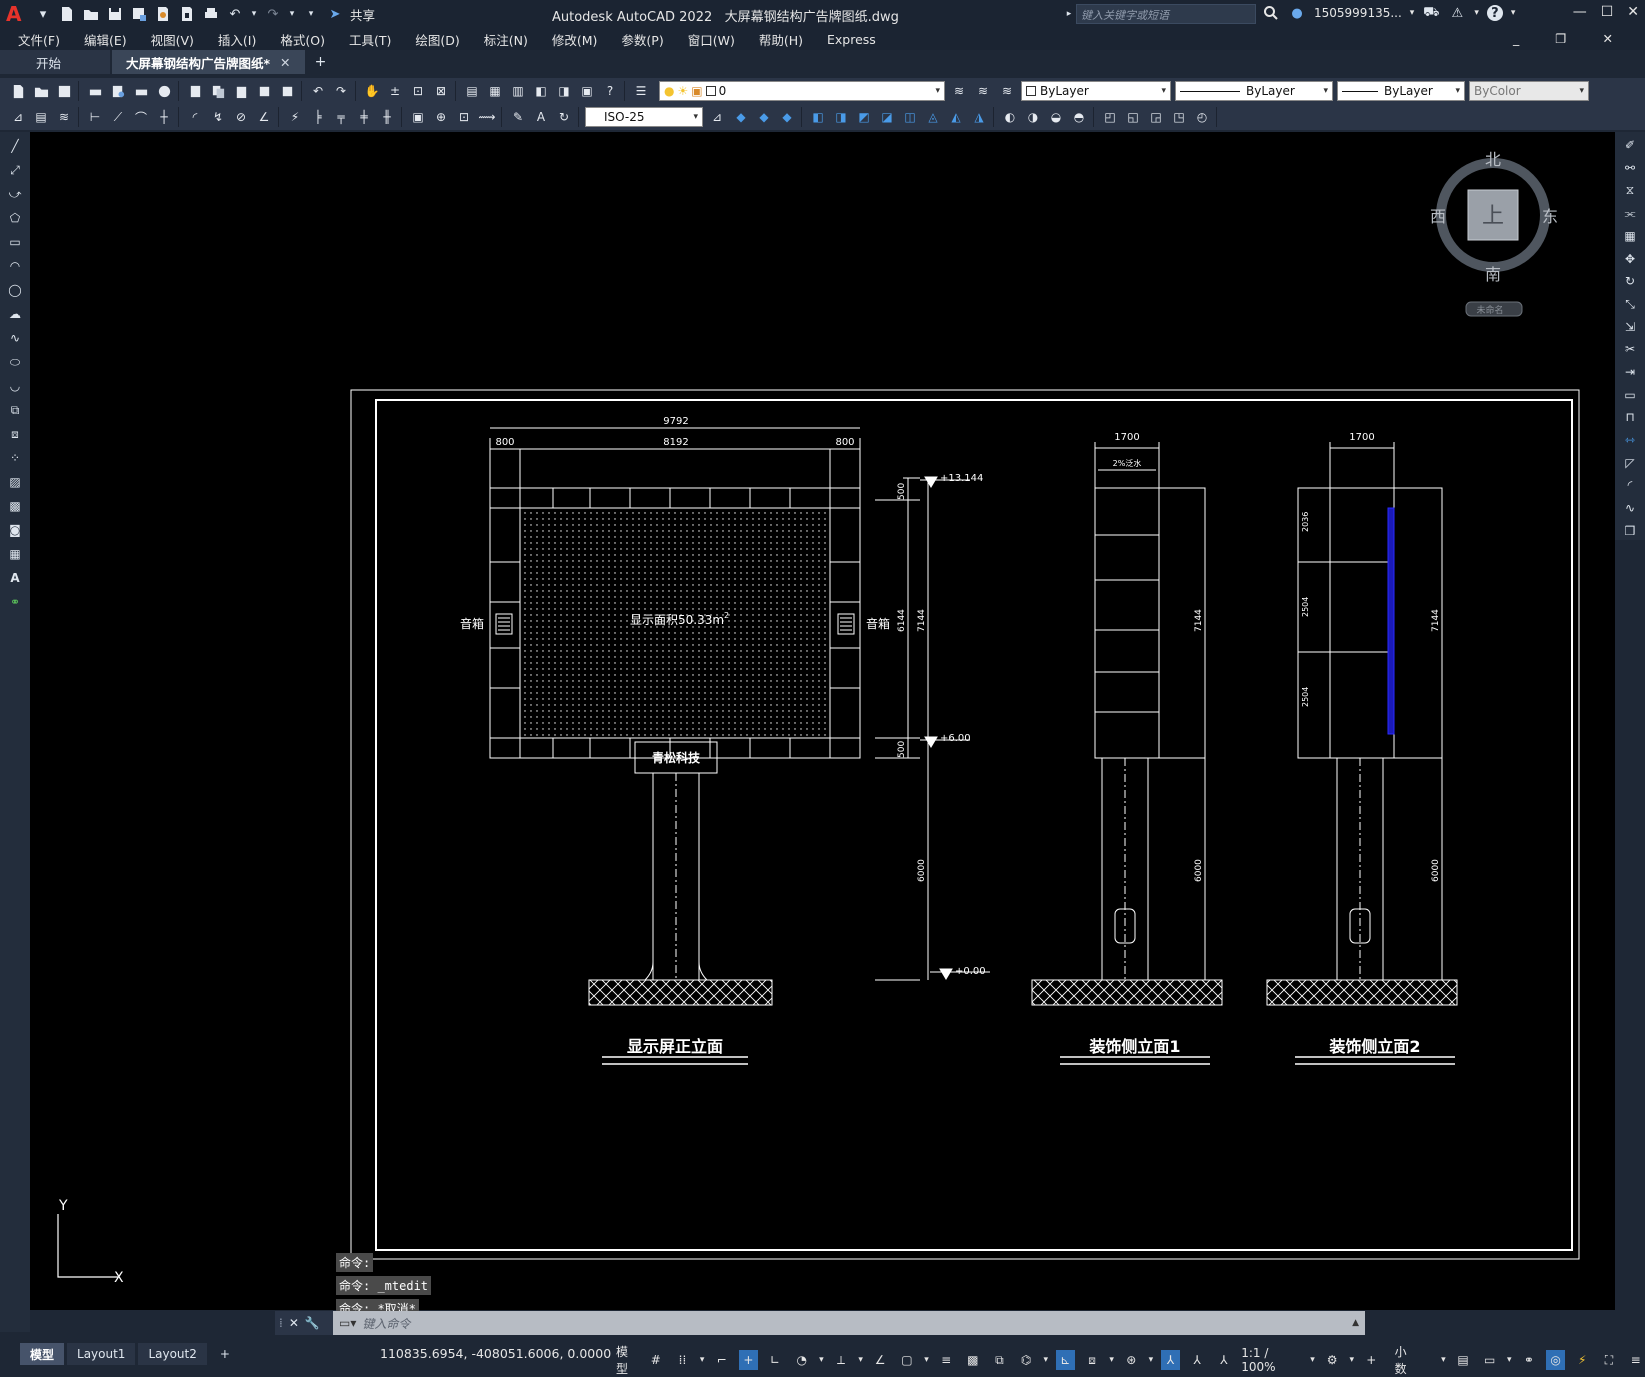 The width and height of the screenshot is (1645, 1377). What do you see at coordinates (163, 14) in the screenshot?
I see `open-web-icon` at bounding box center [163, 14].